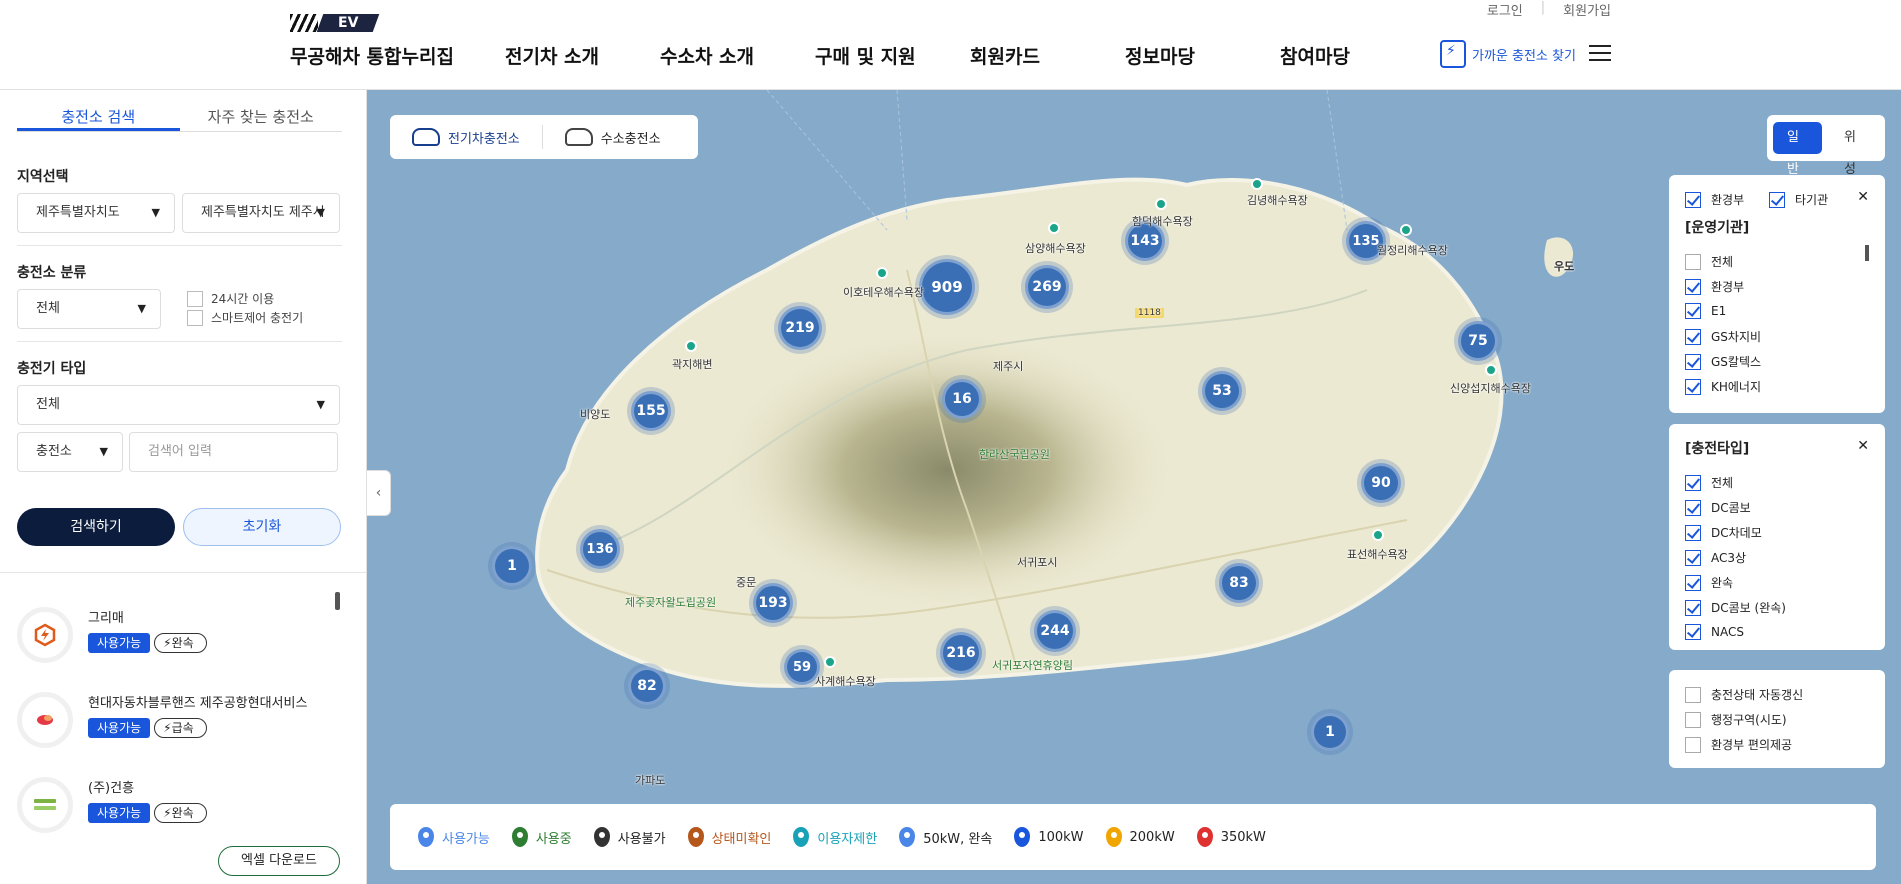 Image resolution: width=1901 pixels, height=884 pixels. What do you see at coordinates (1055, 631) in the screenshot?
I see `cluster-marker: 244` at bounding box center [1055, 631].